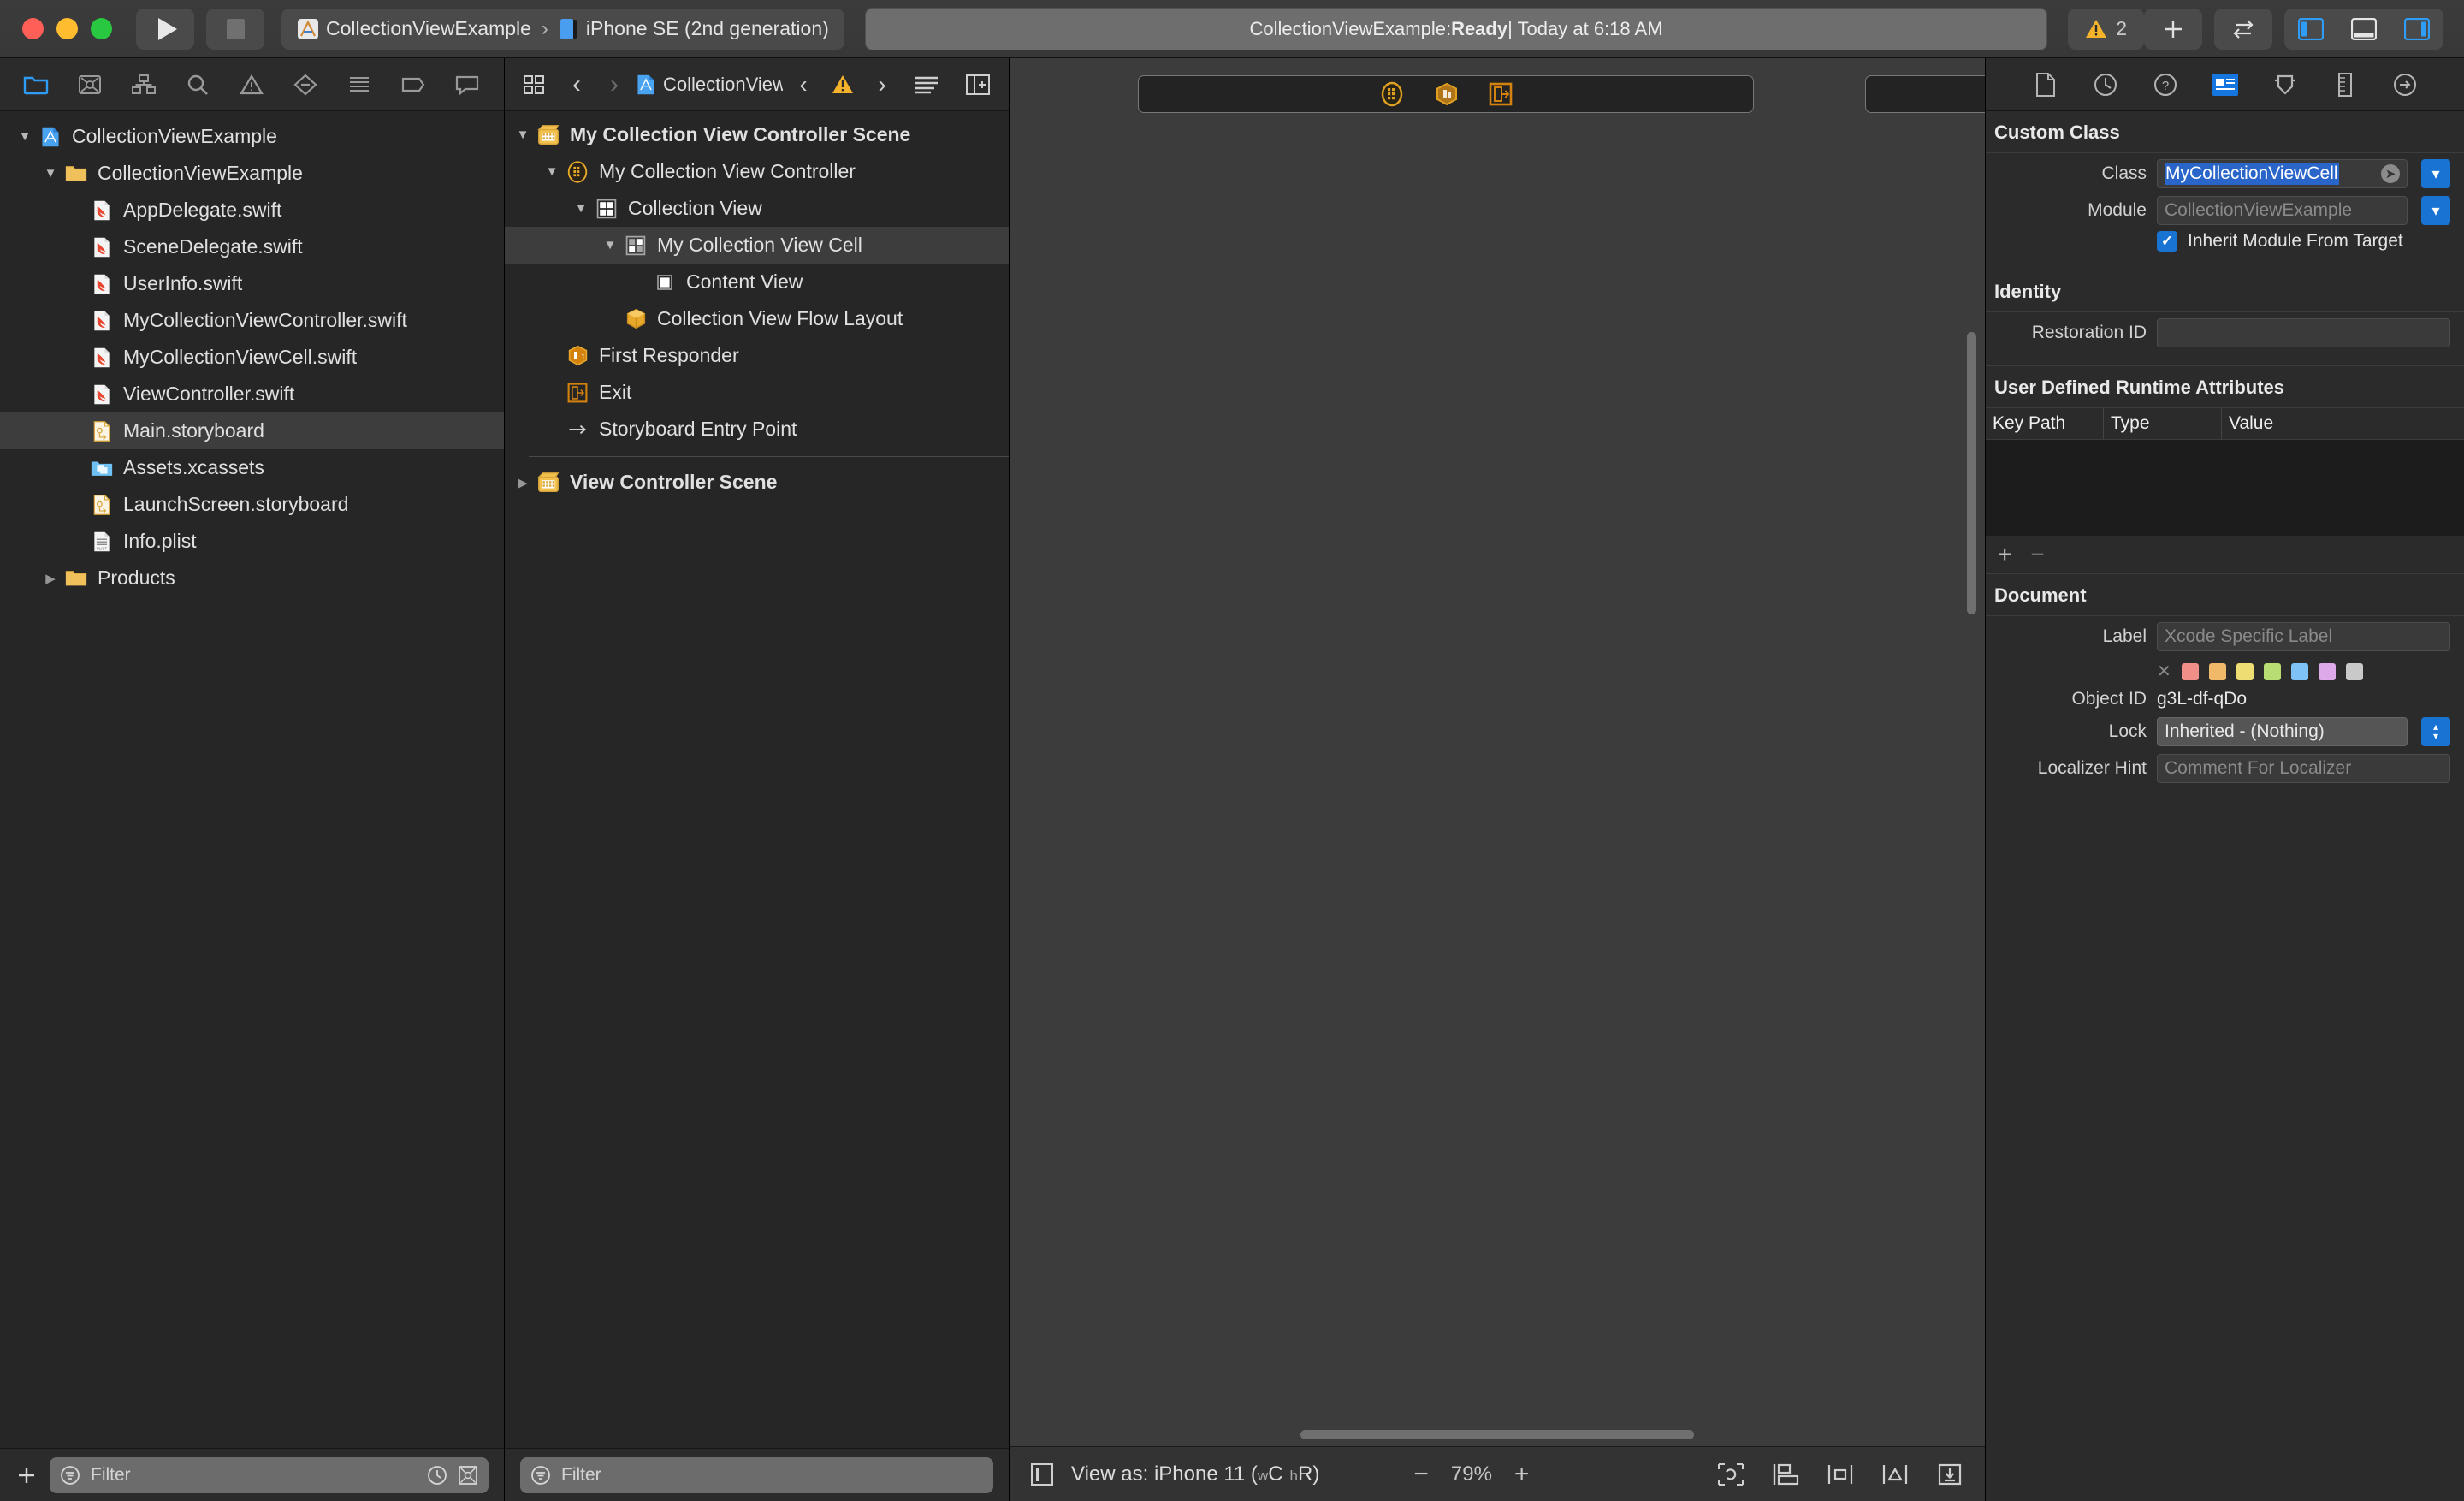 The width and height of the screenshot is (2464, 1501). What do you see at coordinates (1949, 1474) in the screenshot?
I see `resolve-auto-layout-icon` at bounding box center [1949, 1474].